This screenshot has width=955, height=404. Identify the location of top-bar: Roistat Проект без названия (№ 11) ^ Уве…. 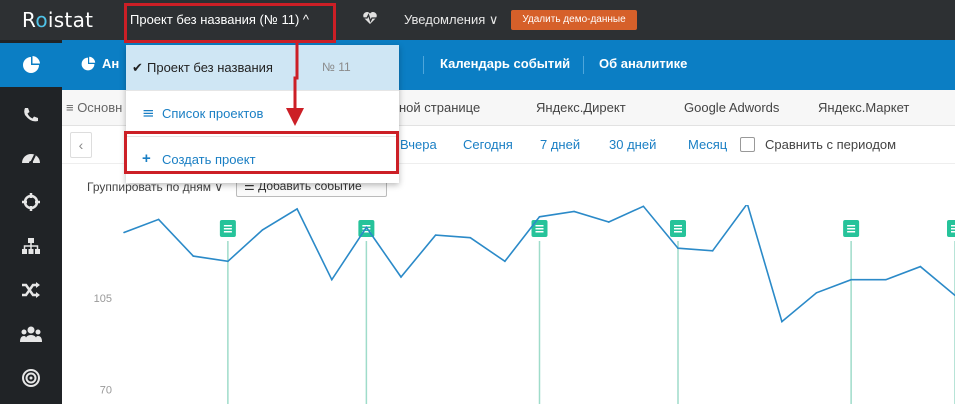
(477, 20).